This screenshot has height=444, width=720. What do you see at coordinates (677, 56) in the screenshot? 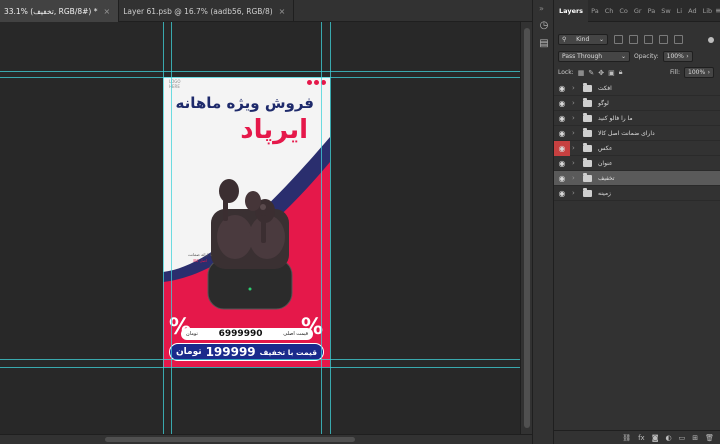
I see `opacity-input: 100% ›` at bounding box center [677, 56].